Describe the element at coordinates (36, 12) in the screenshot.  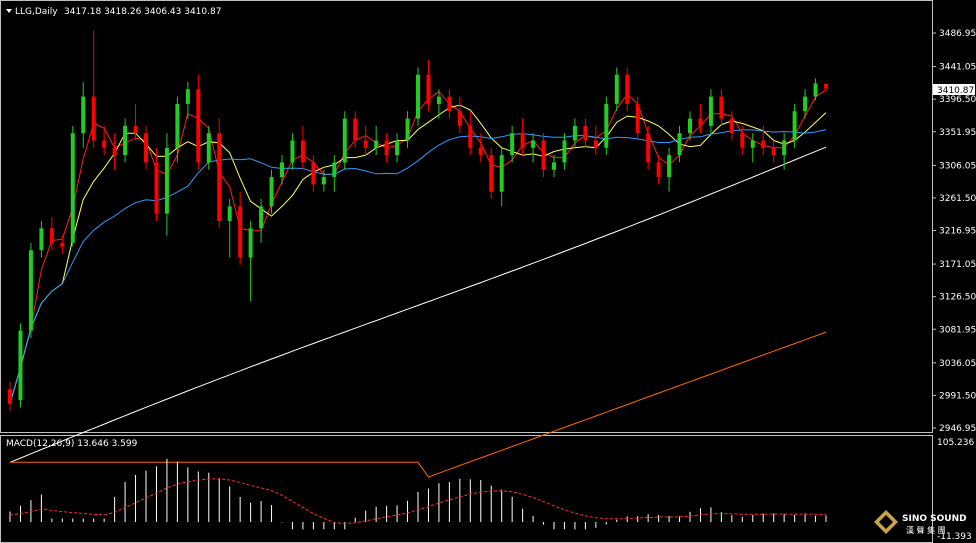
I see `chart-title: LLG,Daily` at that location.